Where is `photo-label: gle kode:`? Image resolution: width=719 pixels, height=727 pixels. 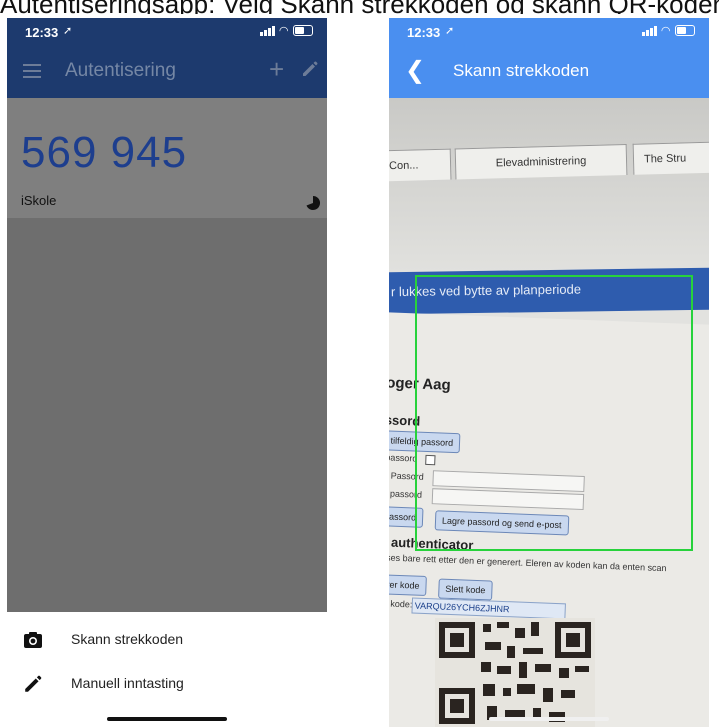 photo-label: gle kode: is located at coordinates (401, 604).